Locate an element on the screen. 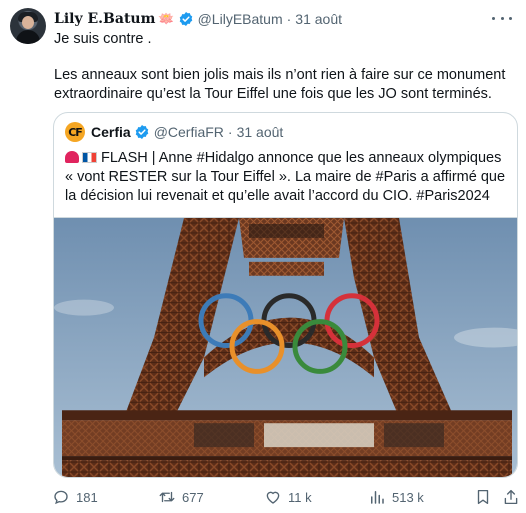  quote-avatar: CF is located at coordinates (75, 132).